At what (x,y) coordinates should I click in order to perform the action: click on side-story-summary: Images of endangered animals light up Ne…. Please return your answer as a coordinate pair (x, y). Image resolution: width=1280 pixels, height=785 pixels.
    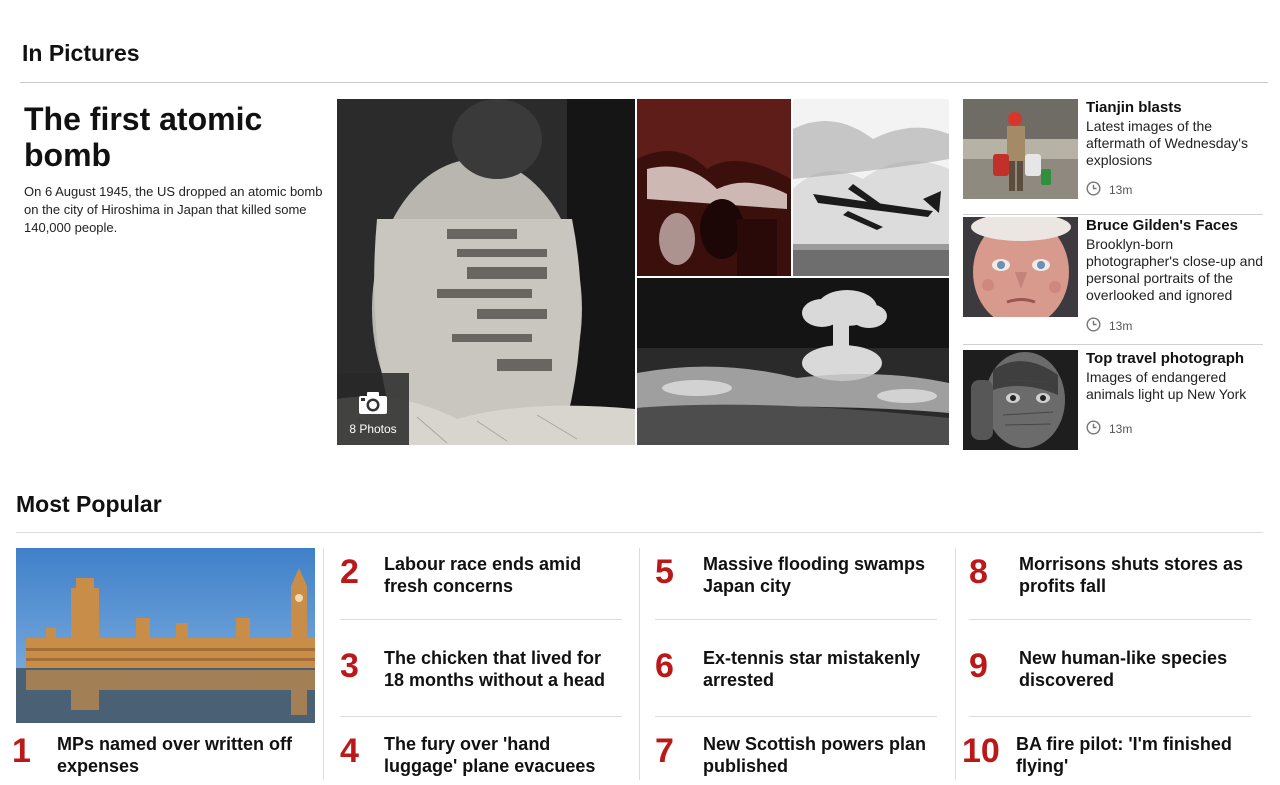
    Looking at the image, I should click on (1166, 385).